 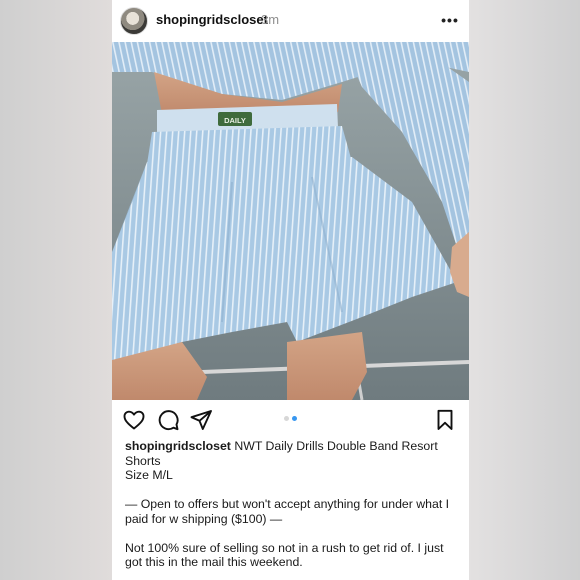 I want to click on more-horizontal-icon: •••, so click(x=450, y=20).